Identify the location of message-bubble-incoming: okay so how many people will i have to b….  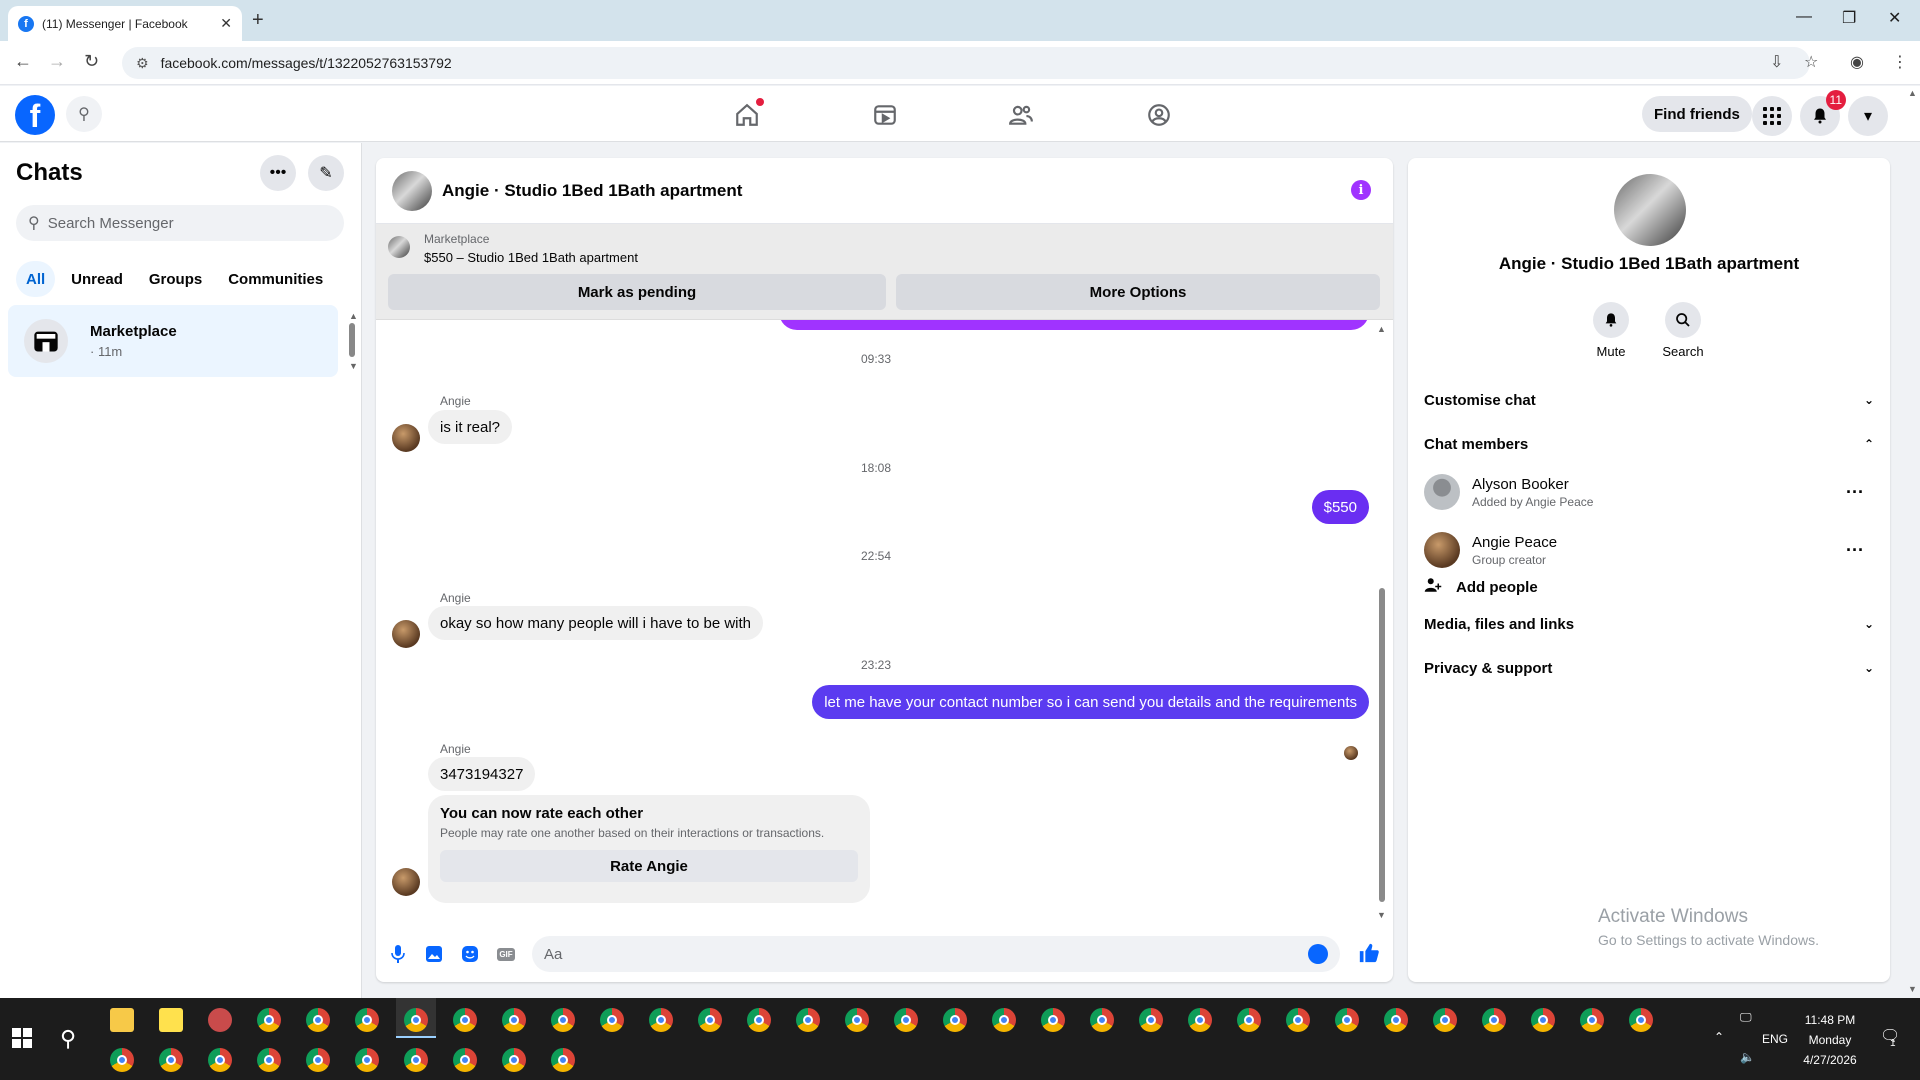
(596, 623).